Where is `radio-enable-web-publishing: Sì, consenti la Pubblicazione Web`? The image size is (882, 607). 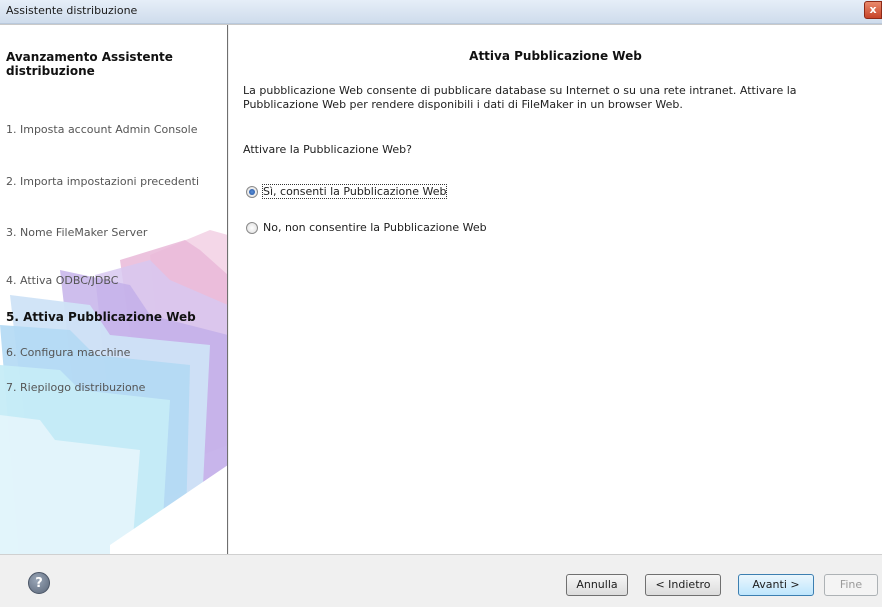 radio-enable-web-publishing: Sì, consenti la Pubblicazione Web is located at coordinates (347, 191).